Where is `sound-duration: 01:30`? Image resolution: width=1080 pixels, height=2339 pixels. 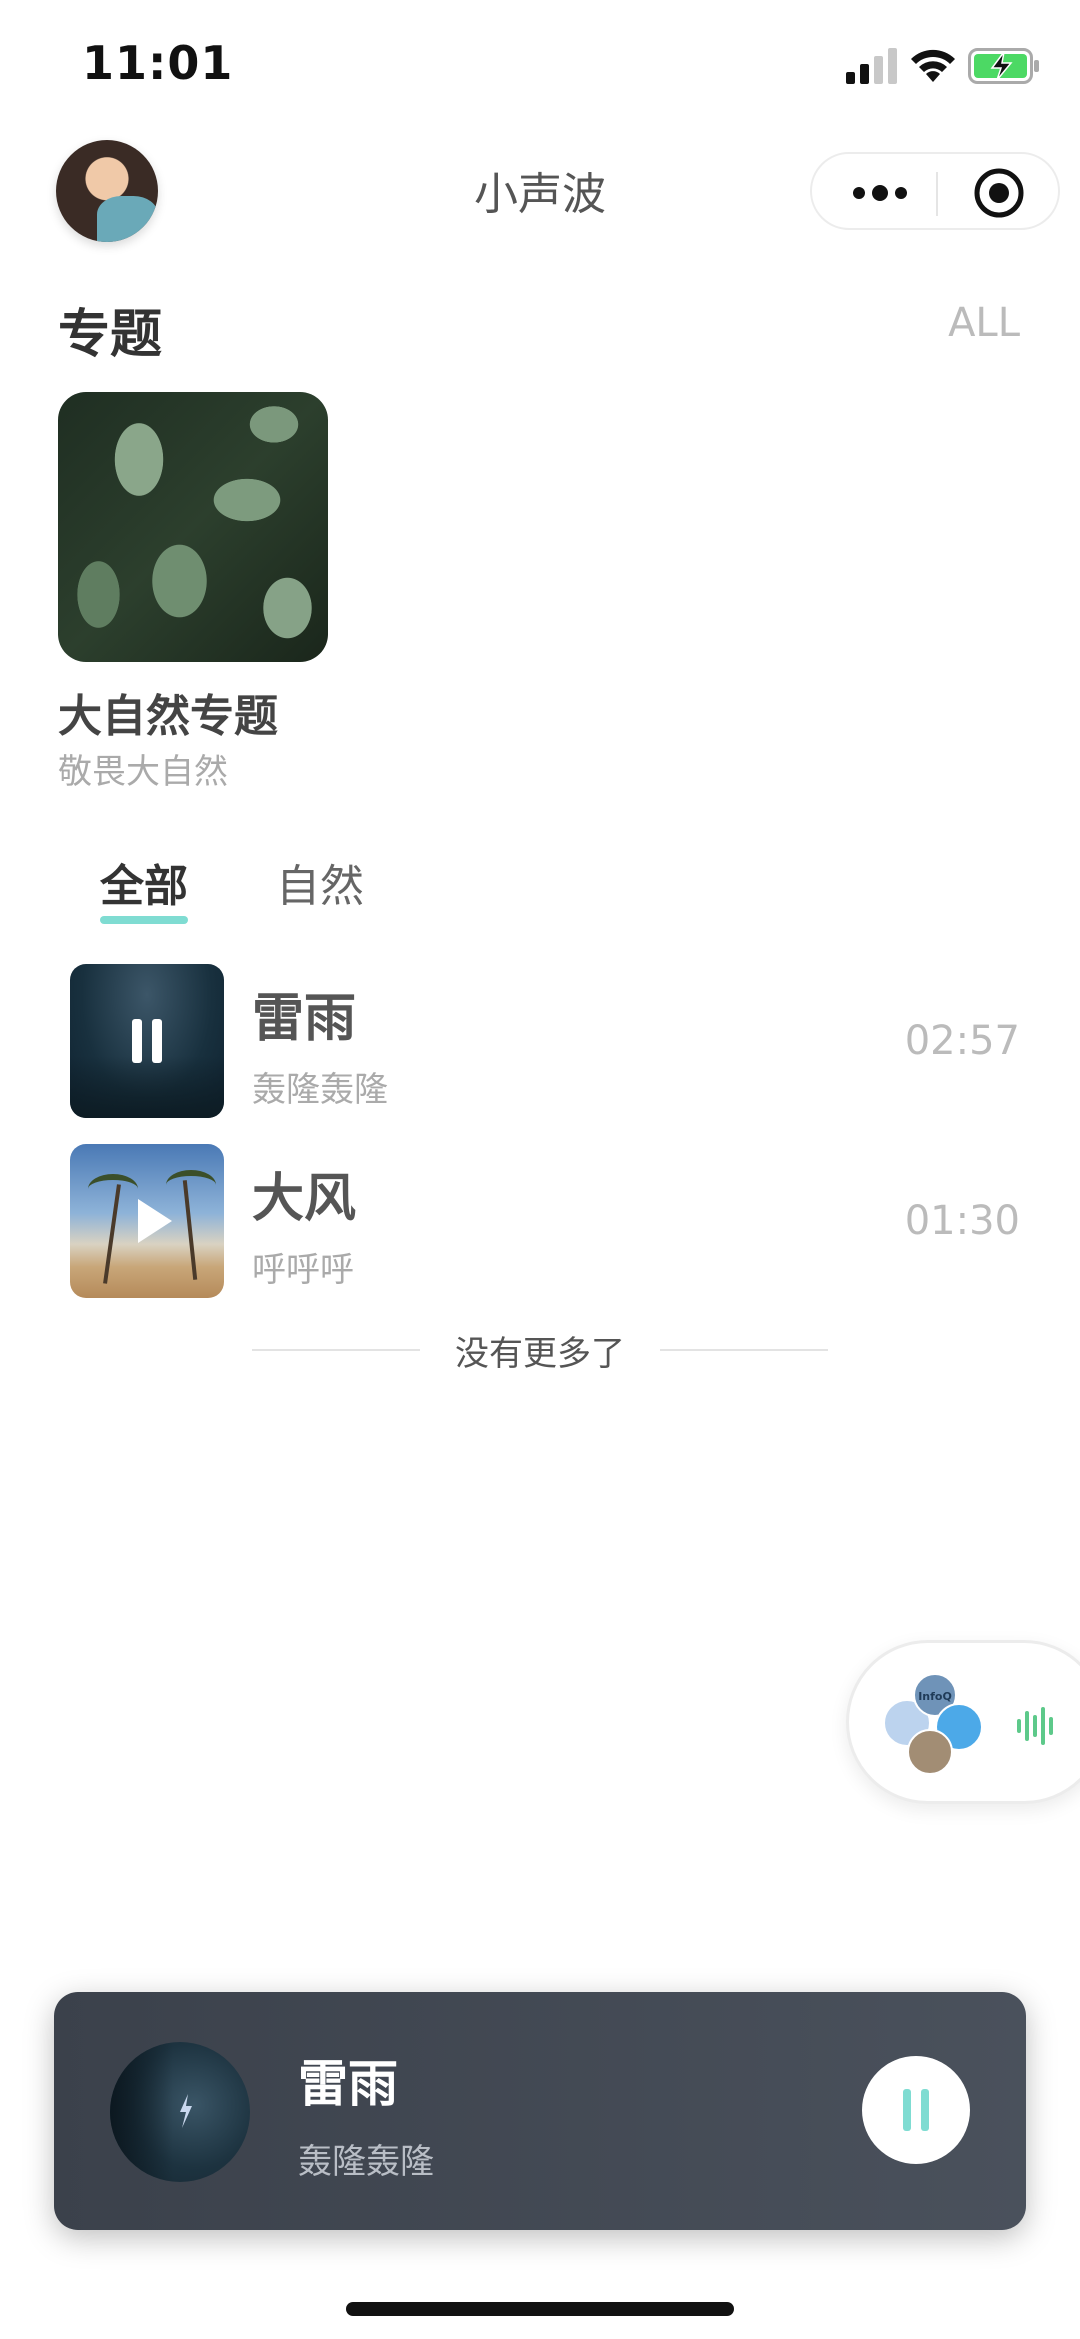 sound-duration: 01:30 is located at coordinates (962, 1221).